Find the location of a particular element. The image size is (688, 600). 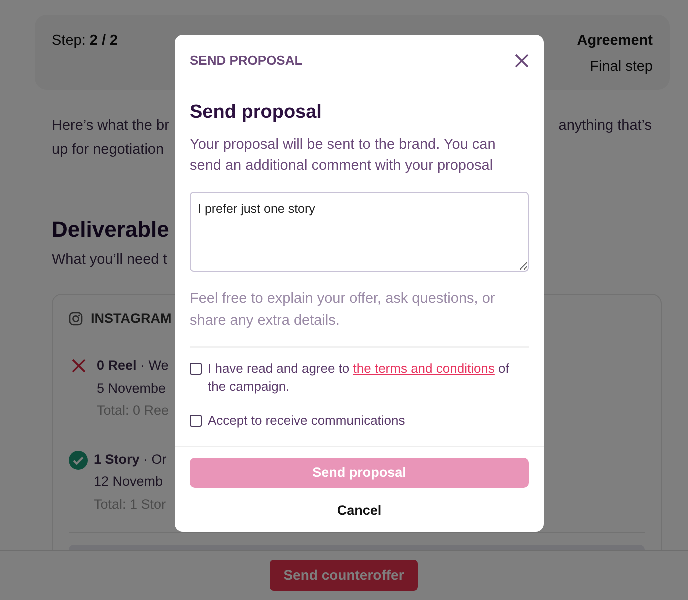

terms-link: the terms and conditions is located at coordinates (424, 368).